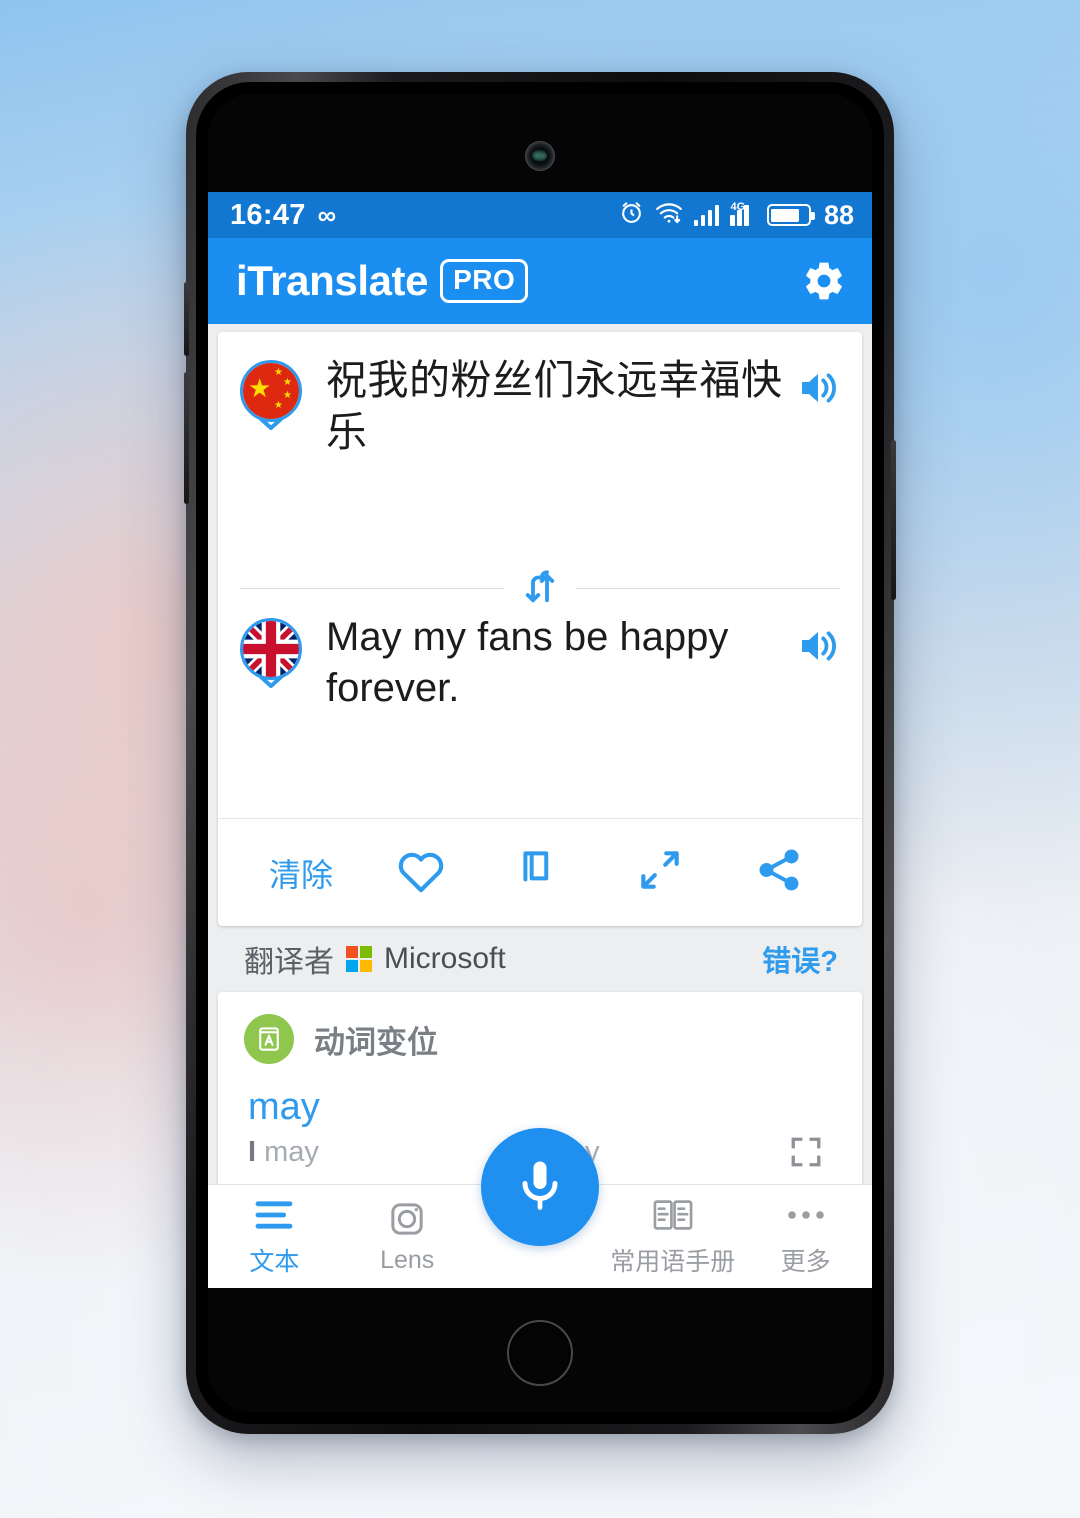 Image resolution: width=1080 pixels, height=1518 pixels. Describe the element at coordinates (271, 649) in the screenshot. I see `united-kingdom-flag-icon` at that location.